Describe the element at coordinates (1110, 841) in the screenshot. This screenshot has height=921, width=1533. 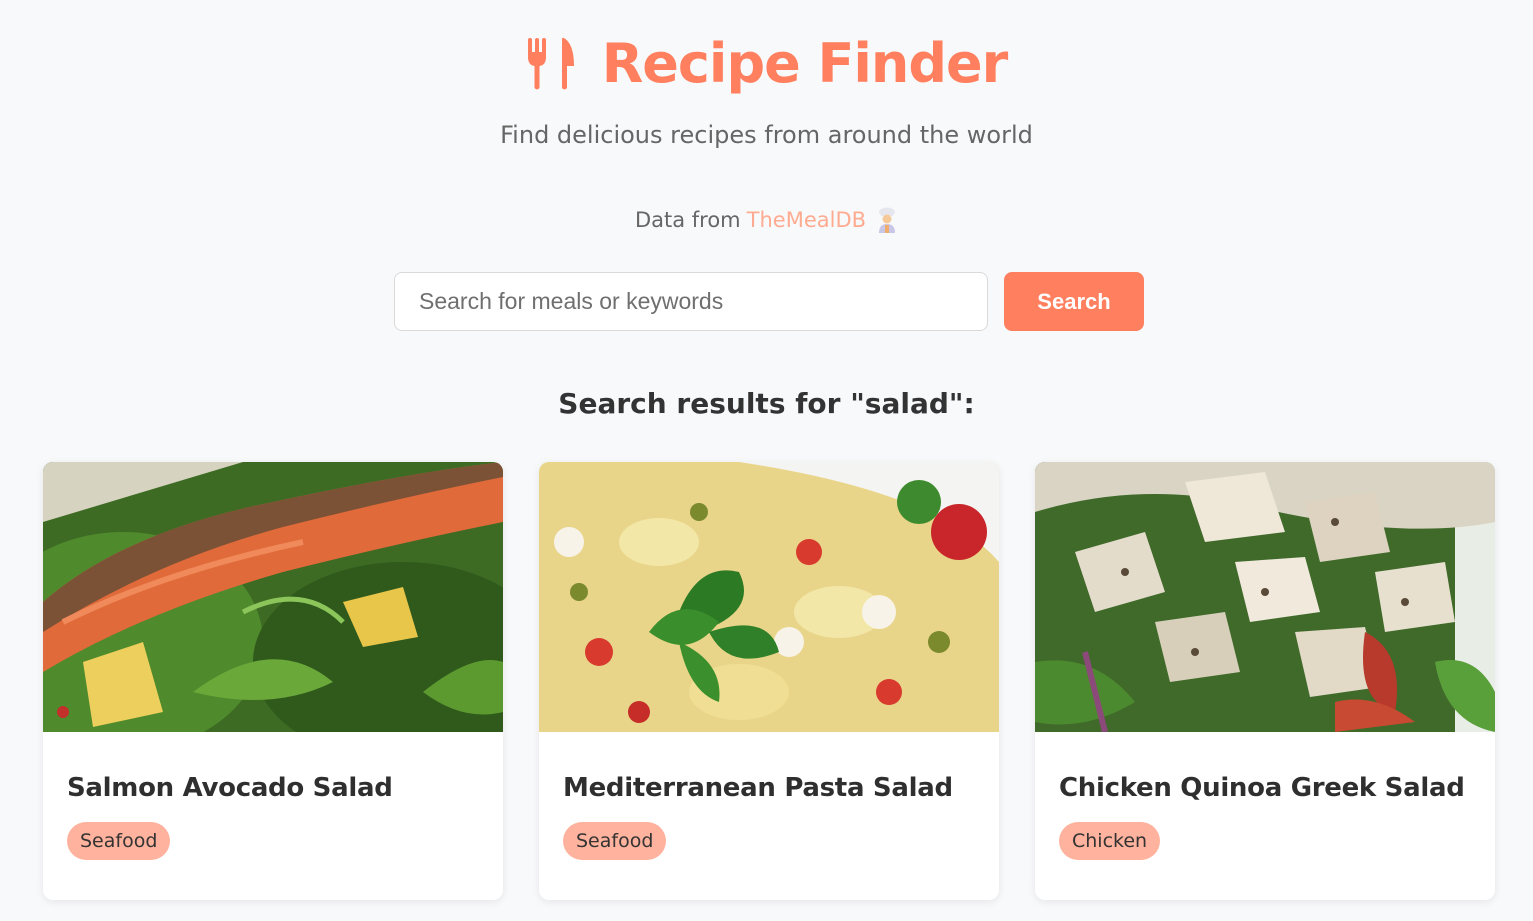
I see `category-badge: Chicken` at that location.